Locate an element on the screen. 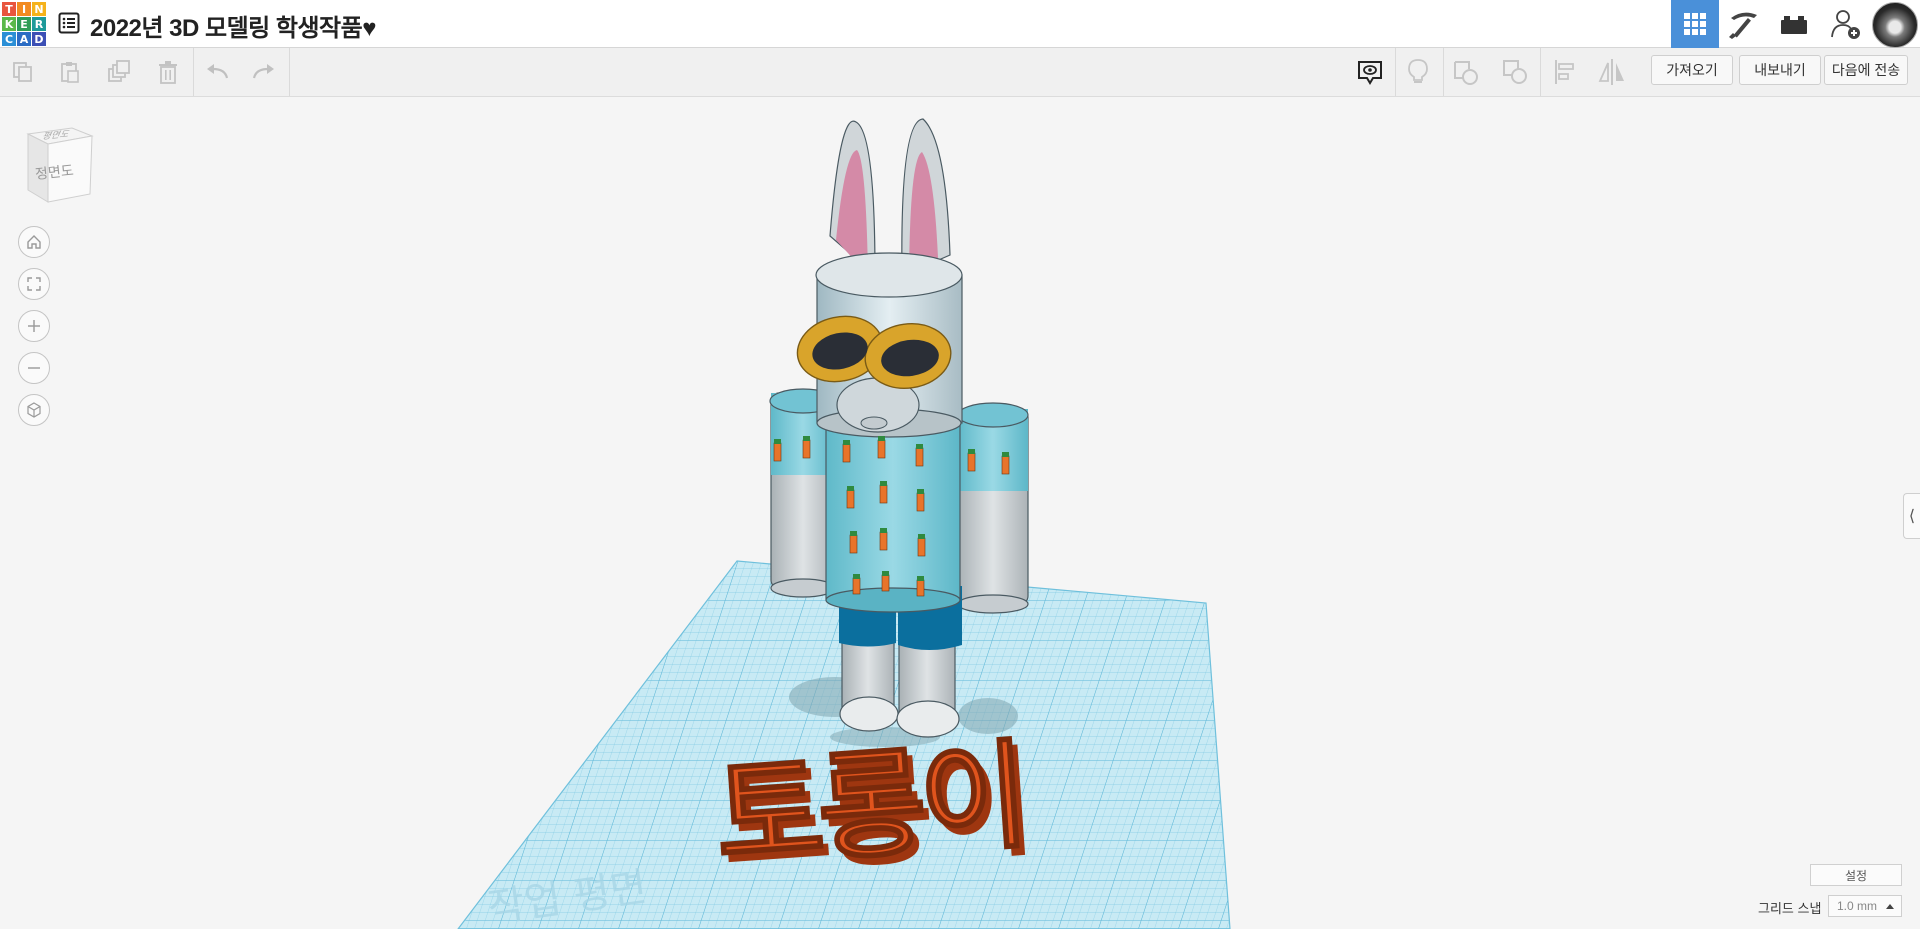 The height and width of the screenshot is (929, 1920). group-icon is located at coordinates (1466, 73).